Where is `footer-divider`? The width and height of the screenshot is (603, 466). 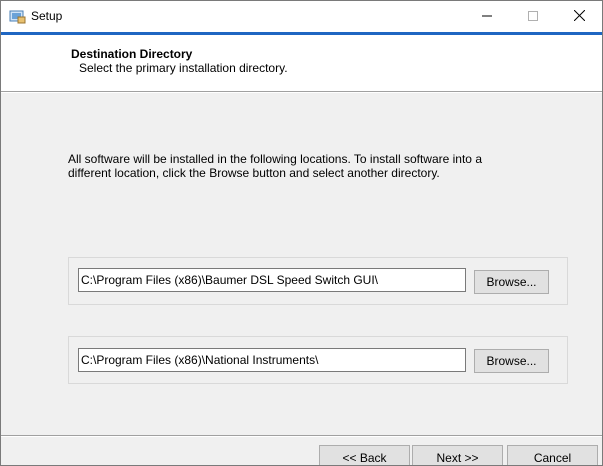
footer-divider is located at coordinates (301, 436).